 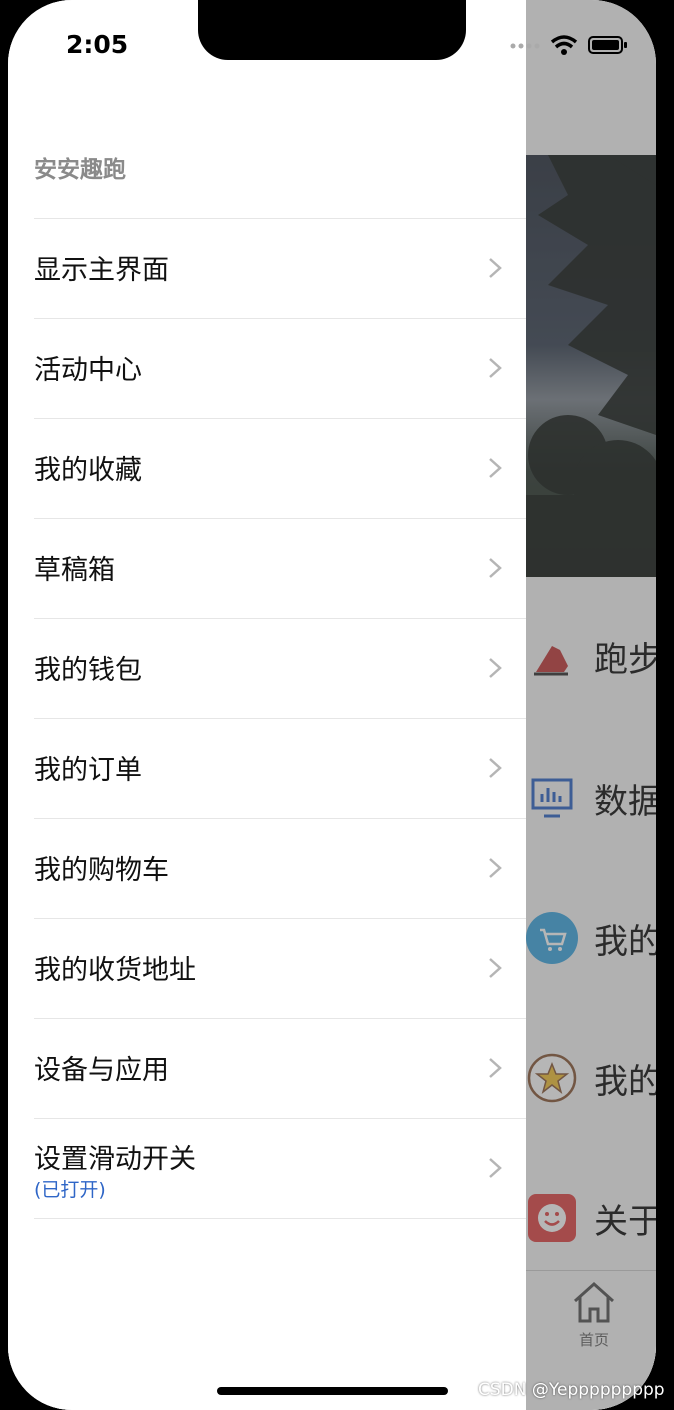 I want to click on menu-item-label: 草稿箱, so click(x=74, y=570).